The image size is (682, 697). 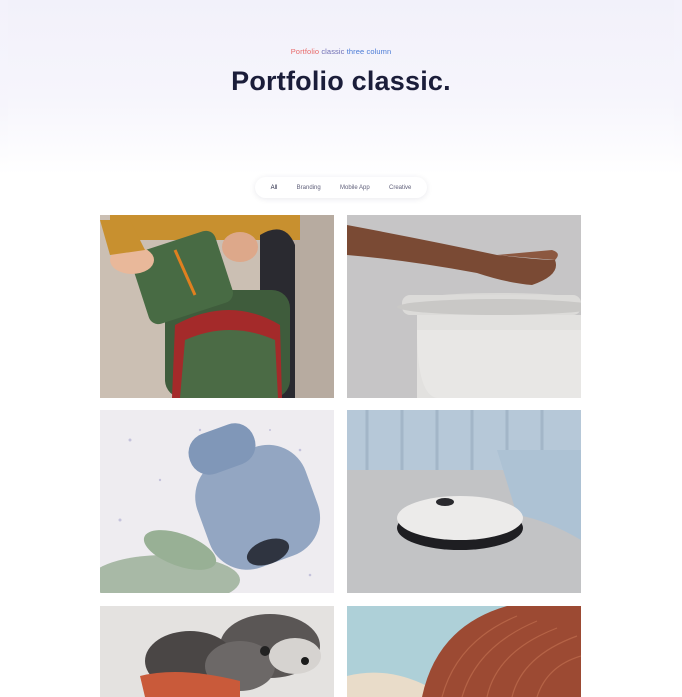 I want to click on speaker-image, so click(x=217, y=501).